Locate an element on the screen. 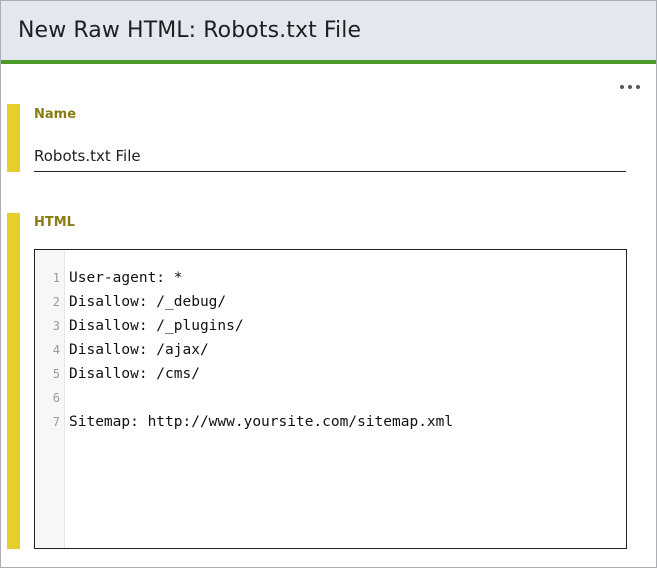  code-line is located at coordinates (347, 398).